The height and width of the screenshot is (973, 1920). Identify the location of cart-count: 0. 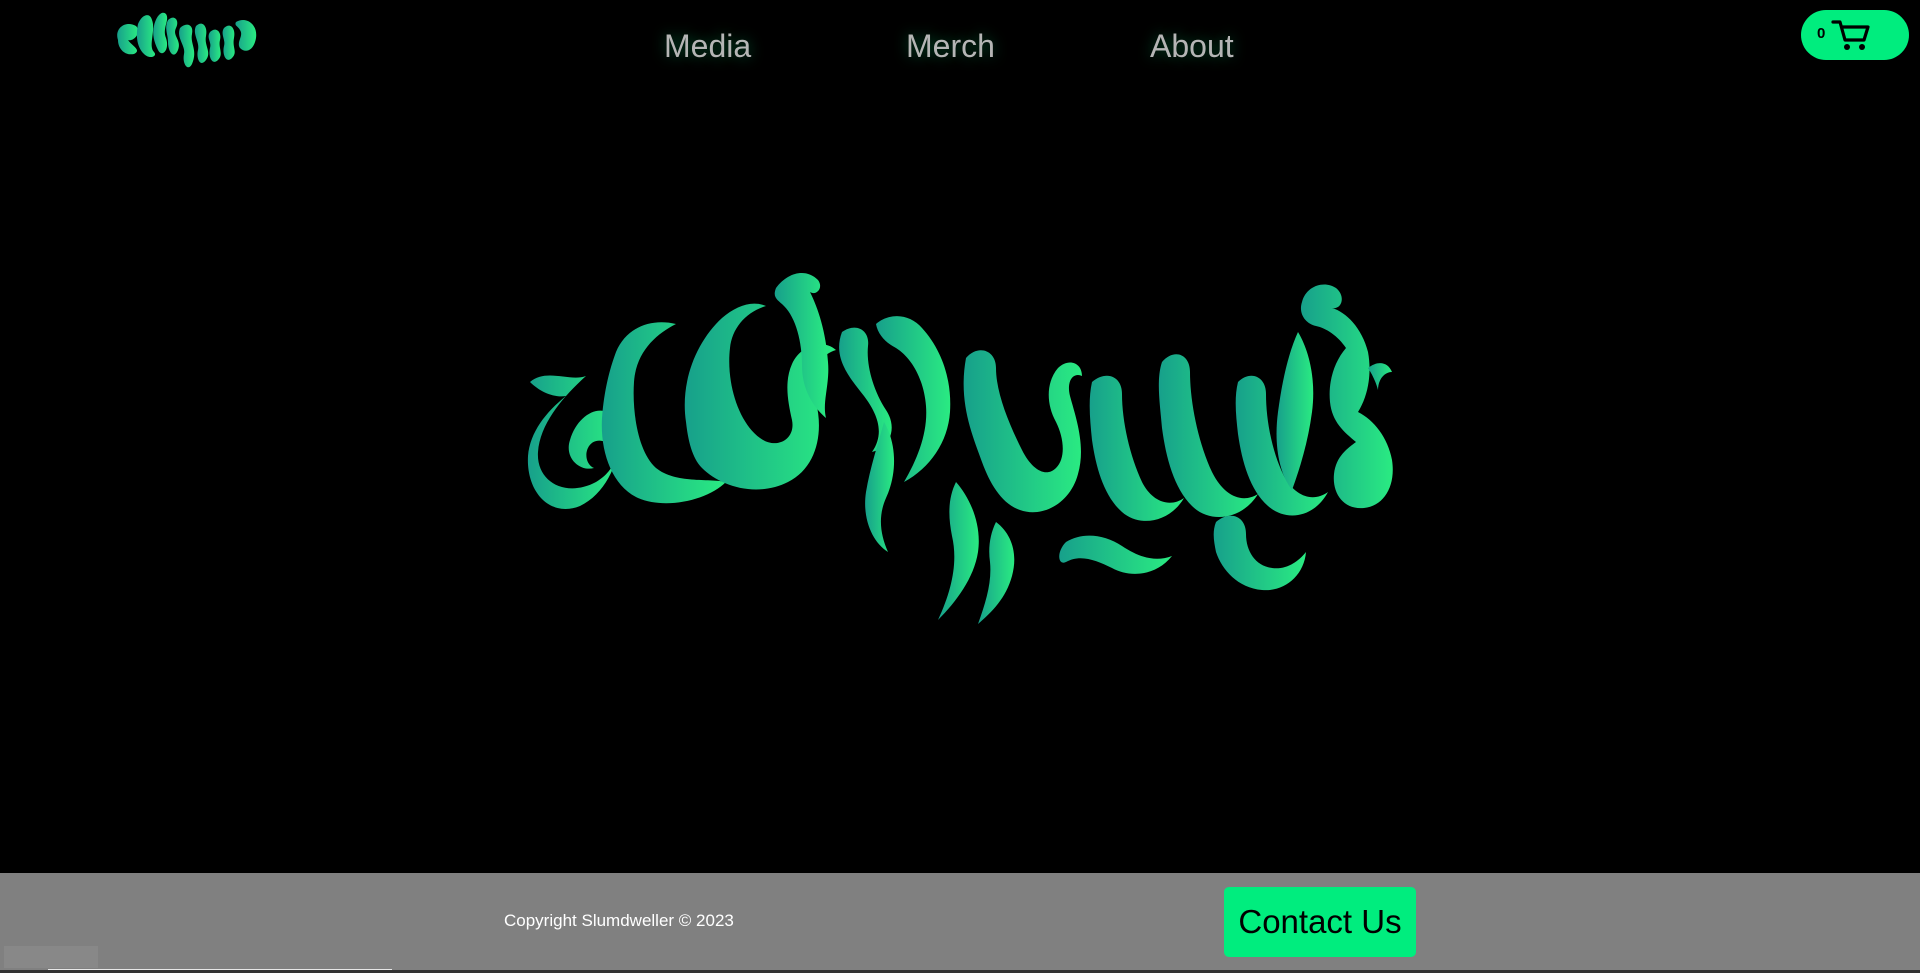
(1821, 33).